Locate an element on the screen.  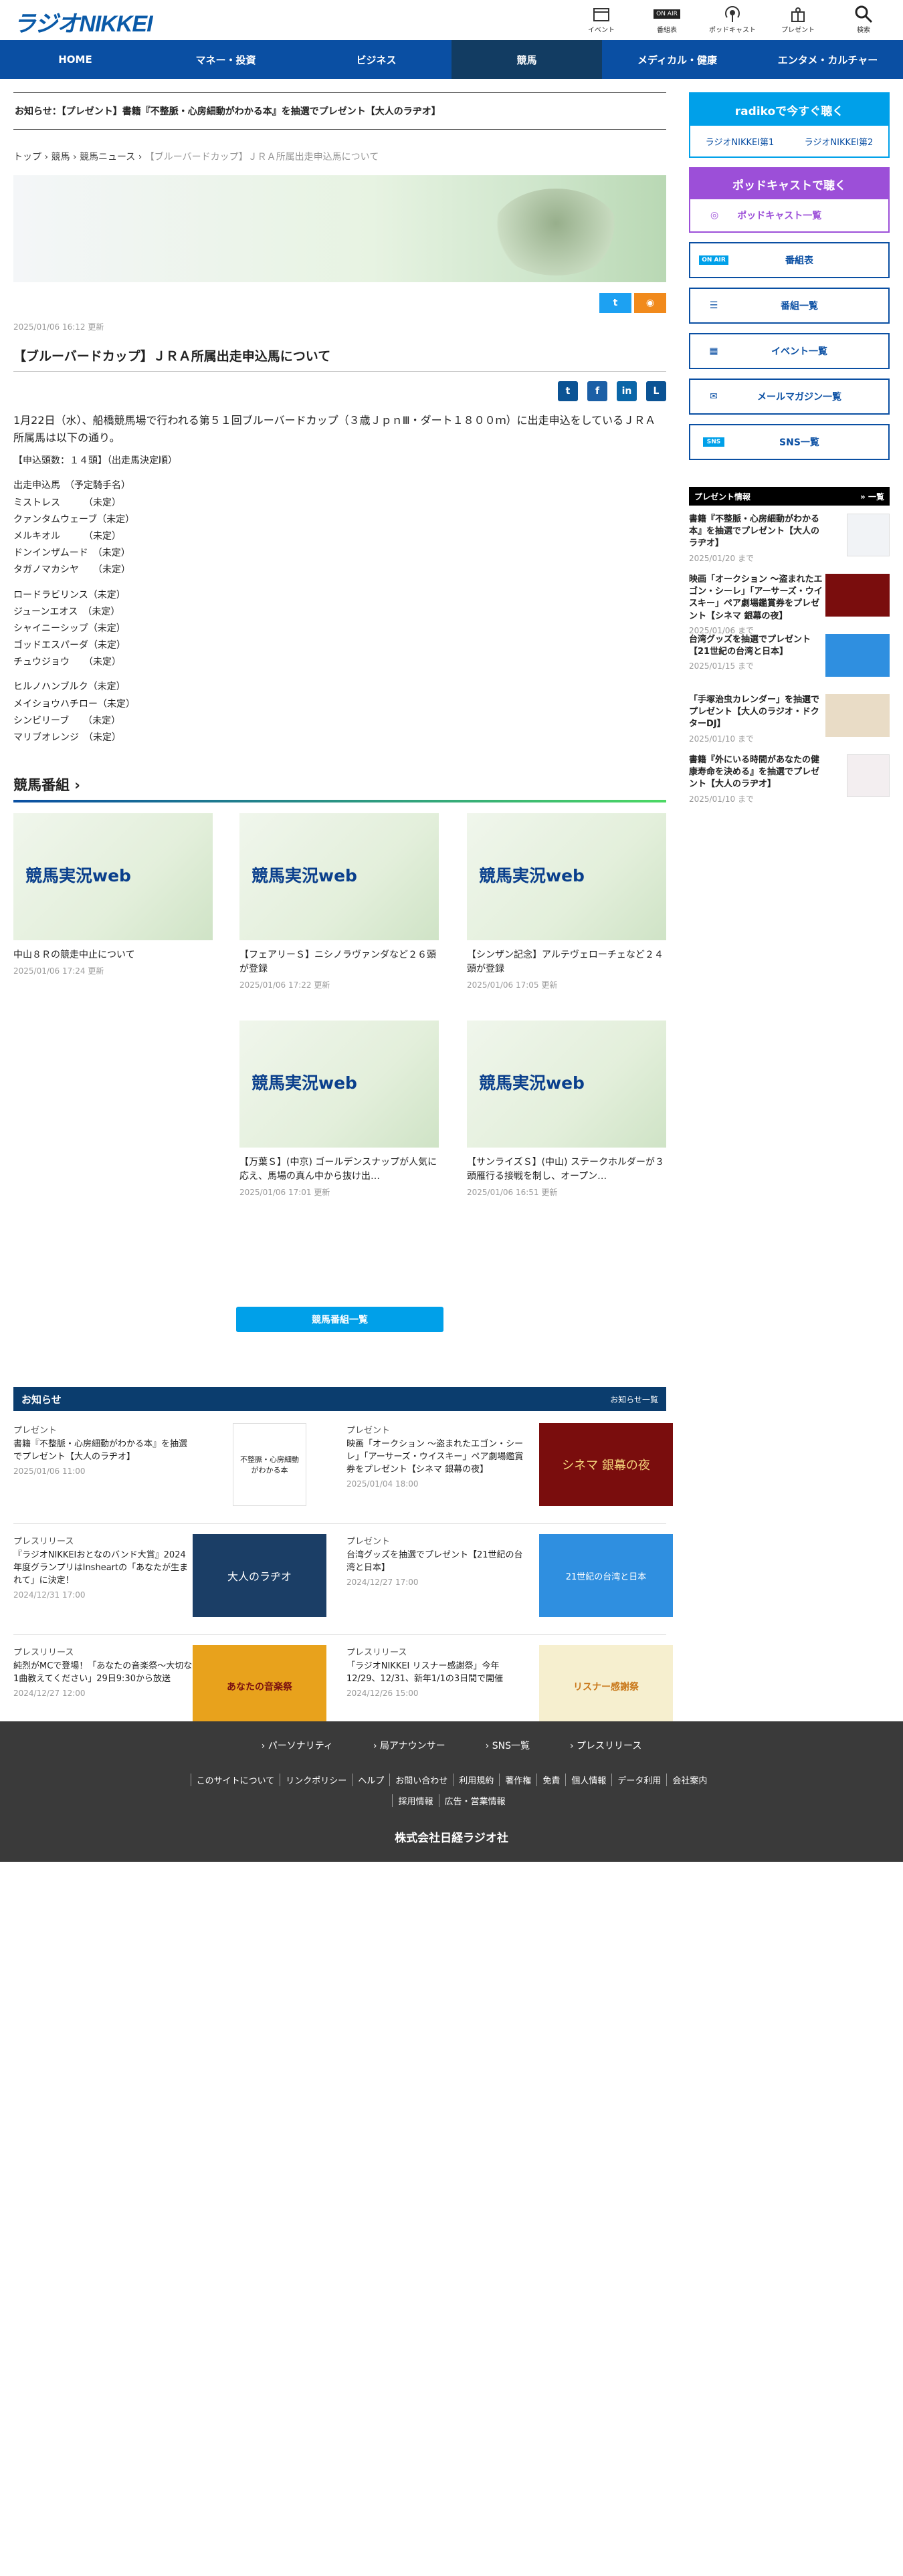
present-more-link: » 一覧 is located at coordinates (872, 497).